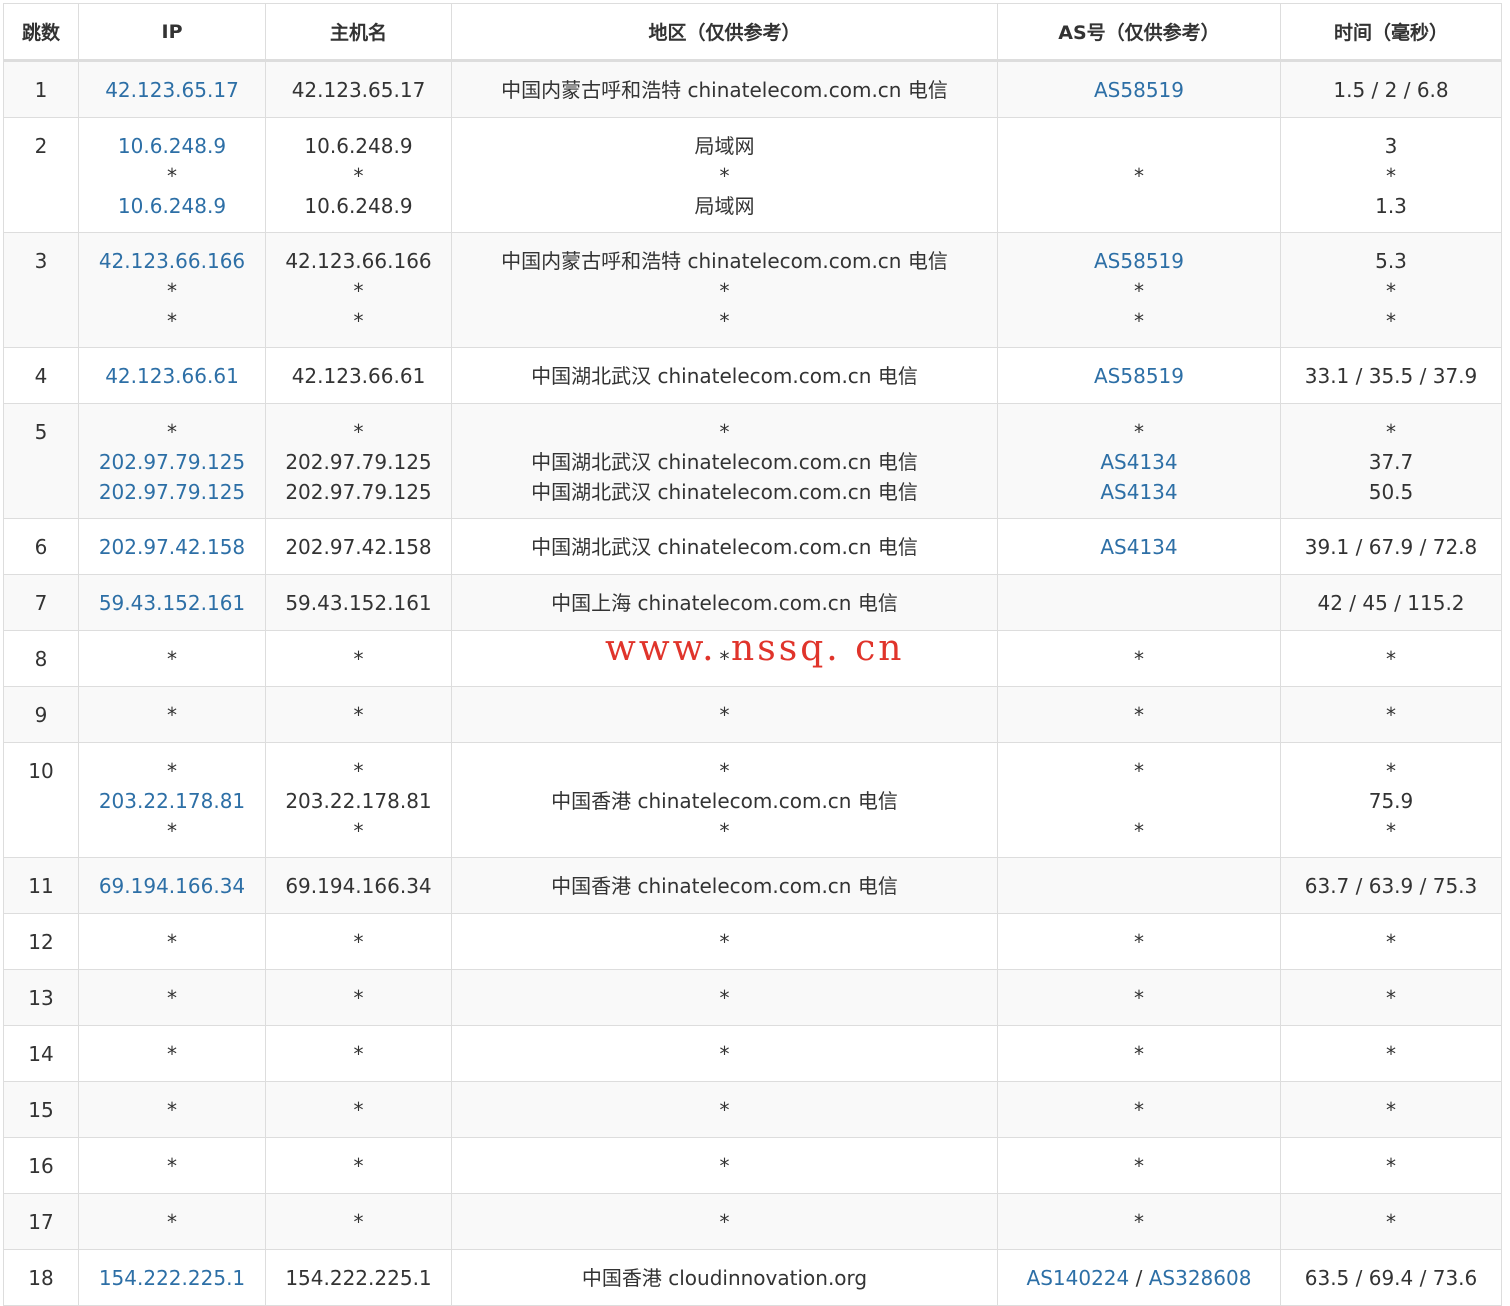 Image resolution: width=1510 pixels, height=1306 pixels. What do you see at coordinates (172, 547) in the screenshot?
I see `ip-address-link: 202.97.42.158` at bounding box center [172, 547].